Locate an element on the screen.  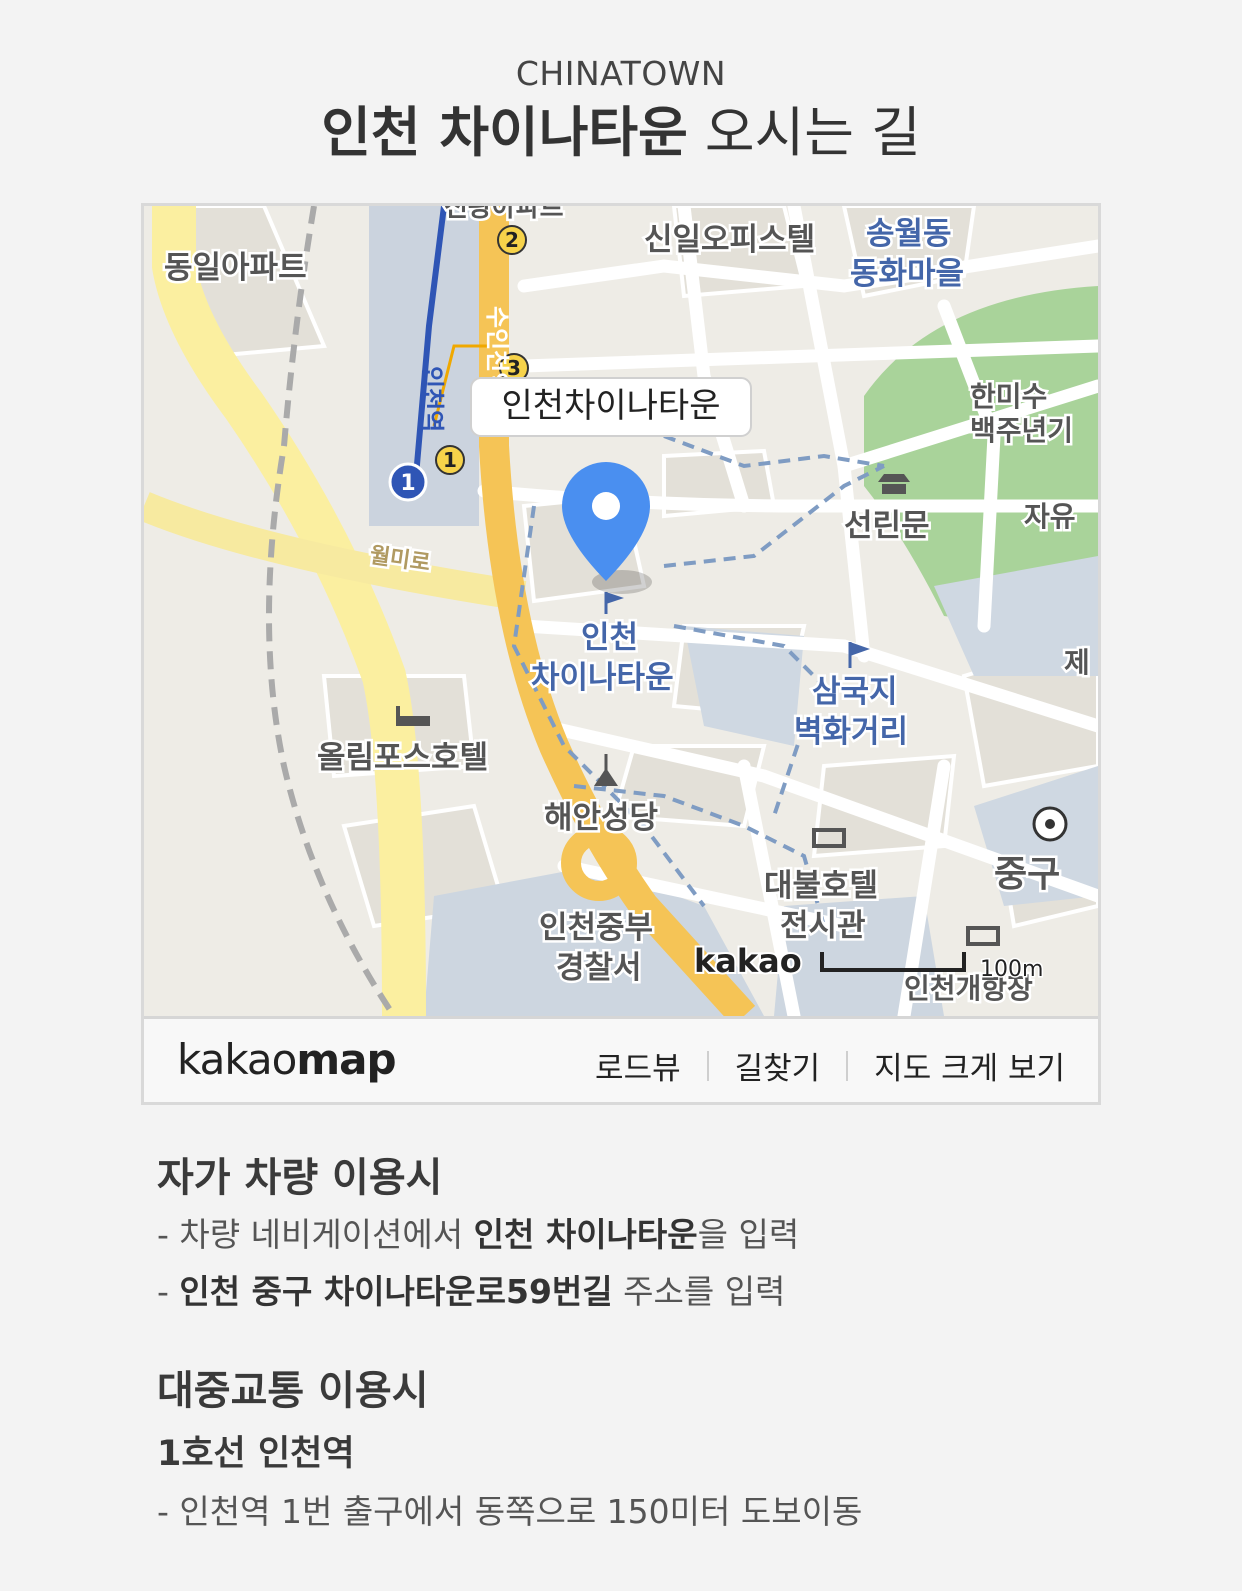
map-label-haean: 해안성당 is located at coordinates (601, 818).